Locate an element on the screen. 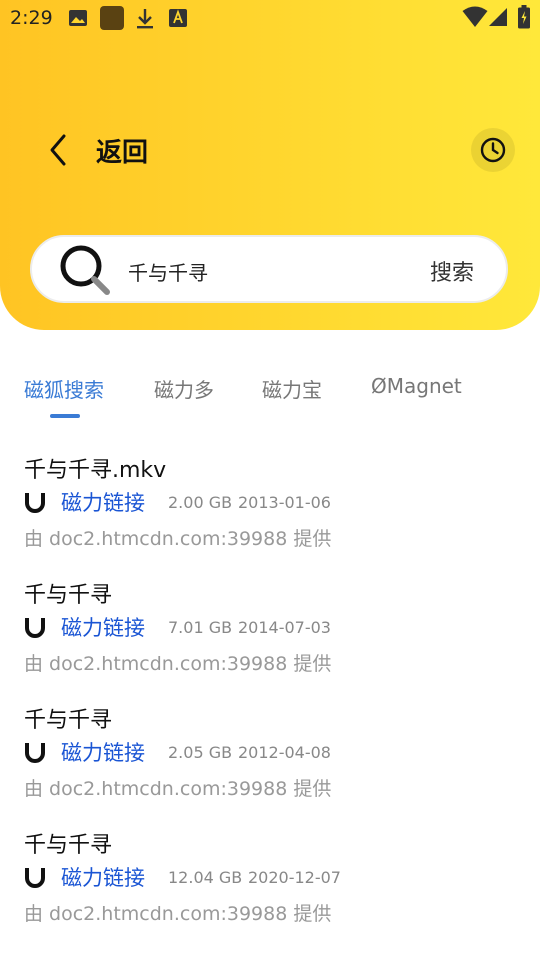  search-icon is located at coordinates (85, 270).